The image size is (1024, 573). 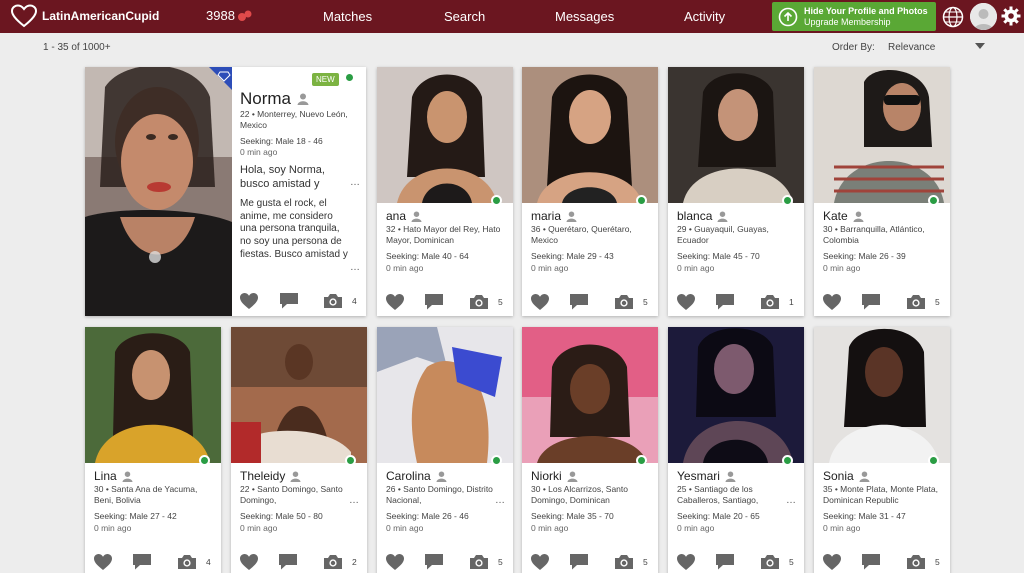 What do you see at coordinates (229, 15) in the screenshot?
I see `interests-counter: 3988` at bounding box center [229, 15].